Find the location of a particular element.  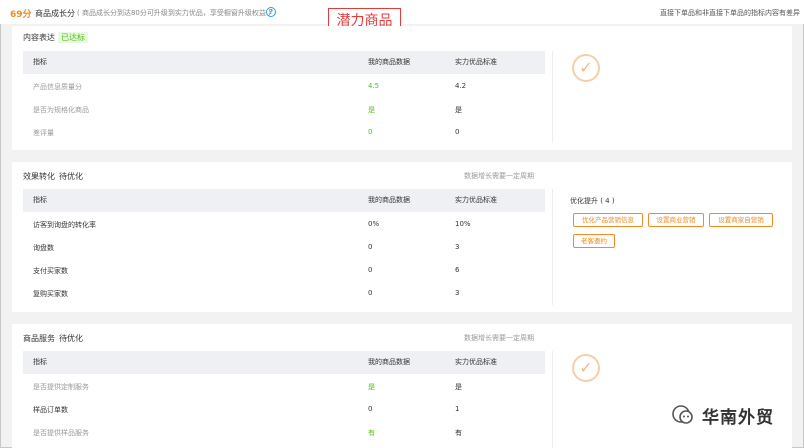

standard-value: 有 is located at coordinates (458, 433).